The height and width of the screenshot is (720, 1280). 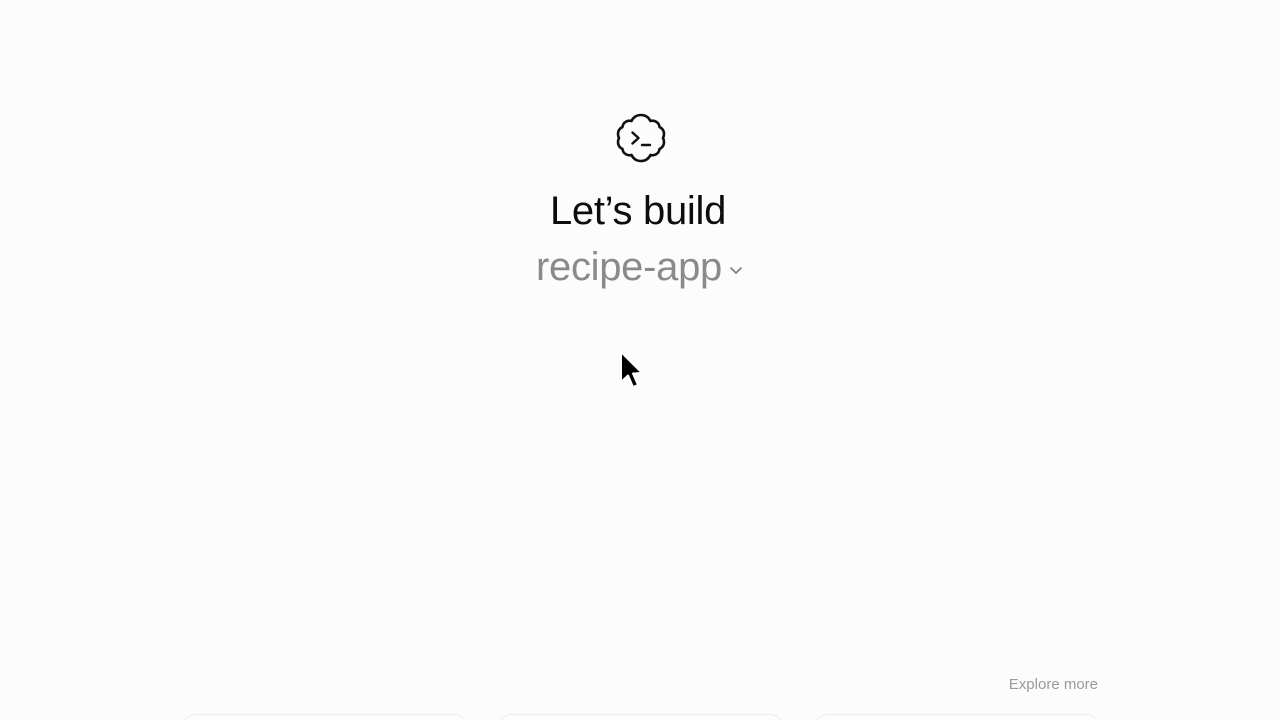 I want to click on project-name: recipe-app, so click(x=628, y=267).